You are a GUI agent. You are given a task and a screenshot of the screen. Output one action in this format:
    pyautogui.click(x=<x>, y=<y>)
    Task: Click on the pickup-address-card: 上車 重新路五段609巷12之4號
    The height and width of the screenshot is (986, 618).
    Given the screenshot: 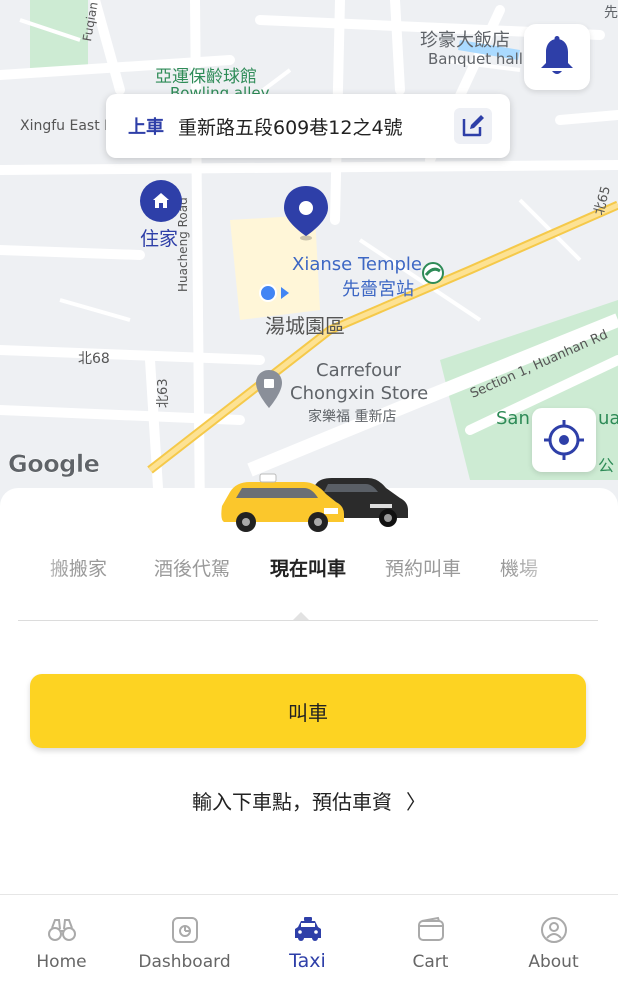 What is the action you would take?
    pyautogui.click(x=308, y=126)
    